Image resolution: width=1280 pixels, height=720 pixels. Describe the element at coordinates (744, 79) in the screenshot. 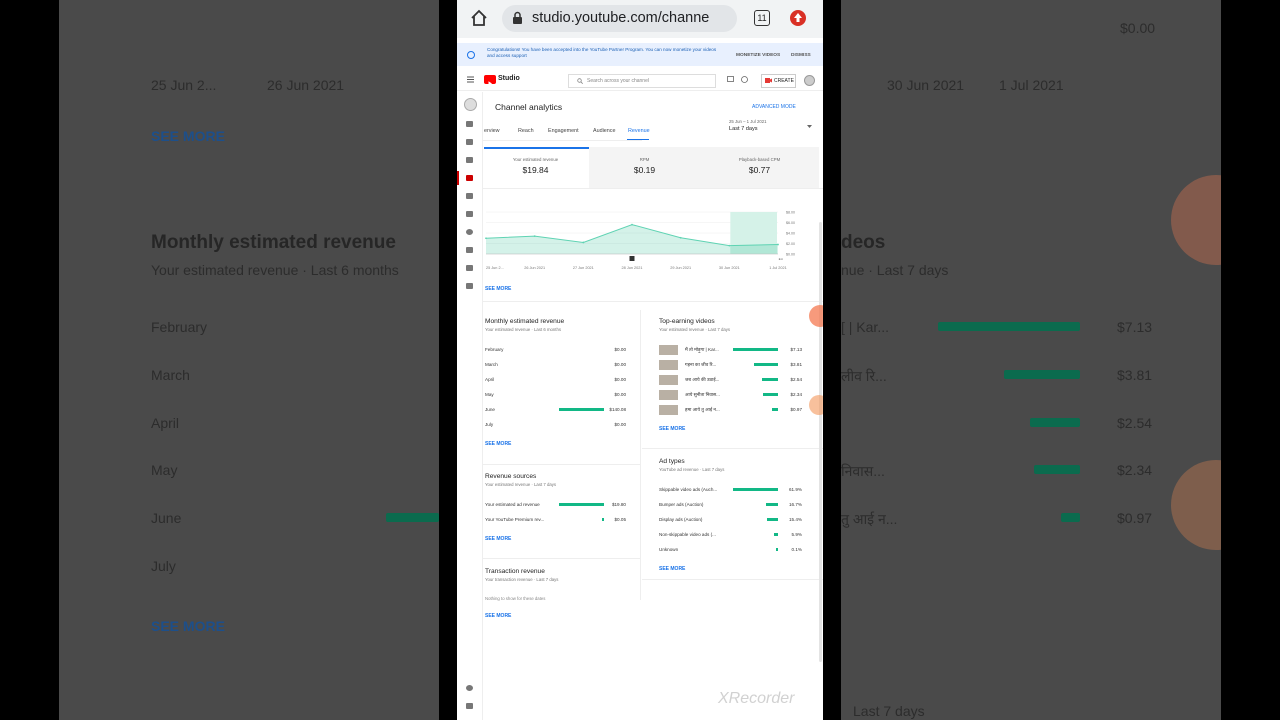

I see `help-icon` at that location.